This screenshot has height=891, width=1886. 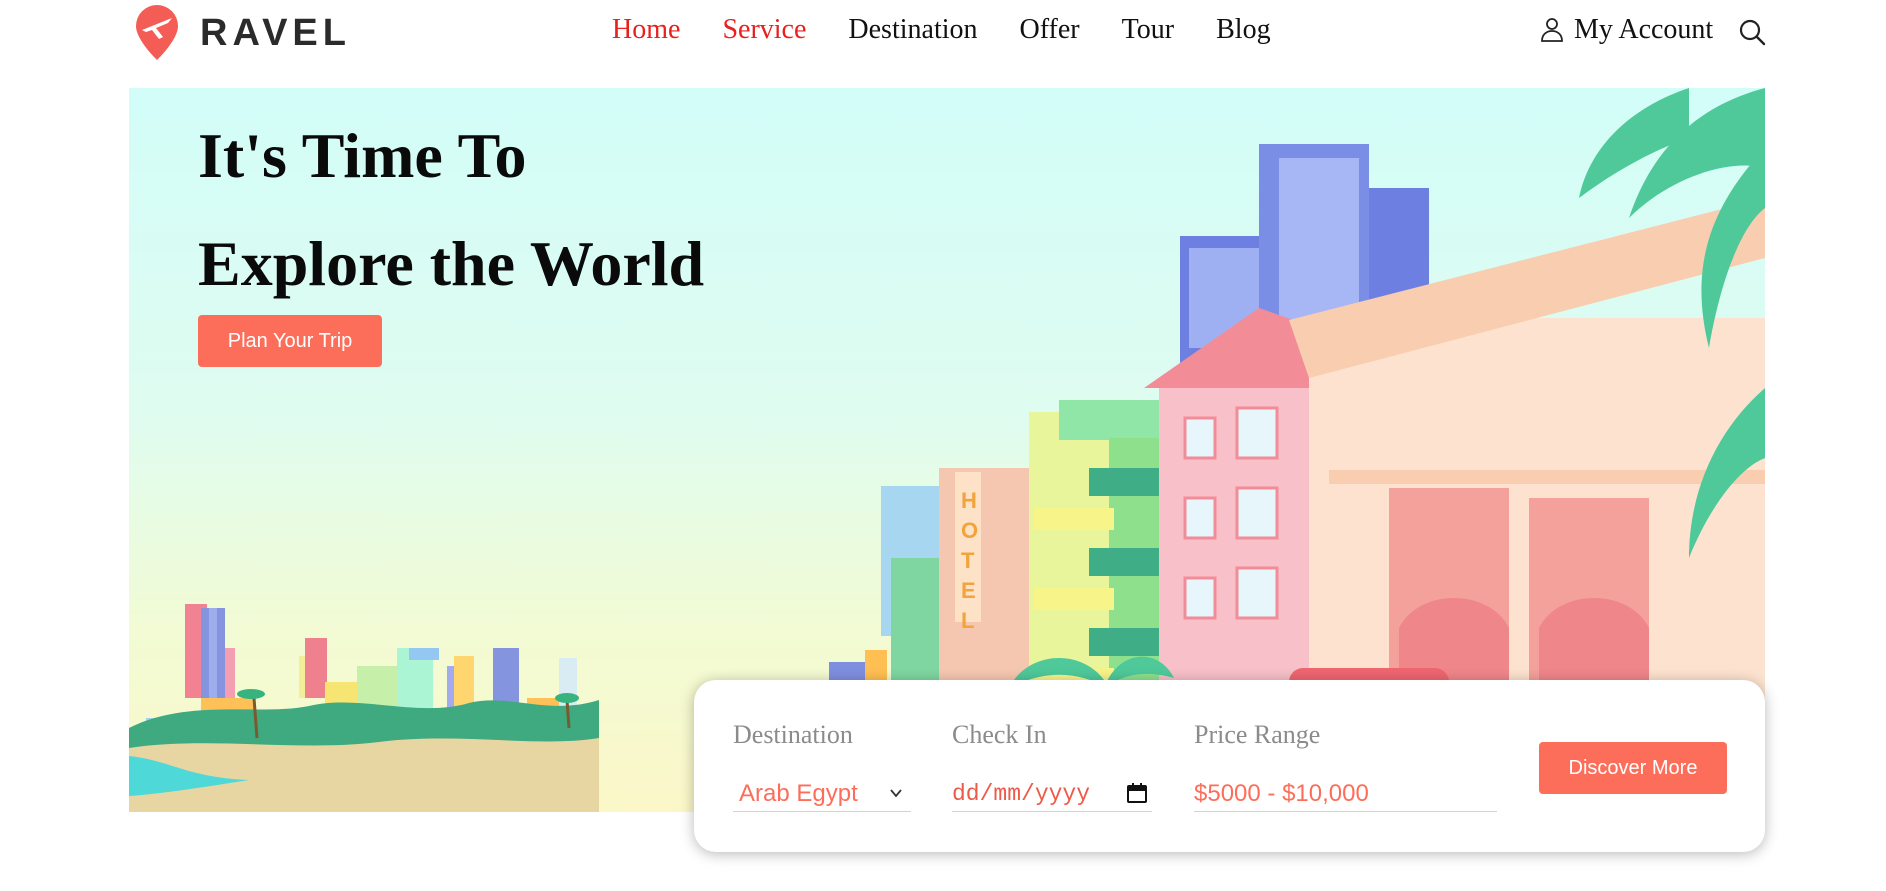 What do you see at coordinates (1148, 30) in the screenshot?
I see `nav-tour: Tour` at bounding box center [1148, 30].